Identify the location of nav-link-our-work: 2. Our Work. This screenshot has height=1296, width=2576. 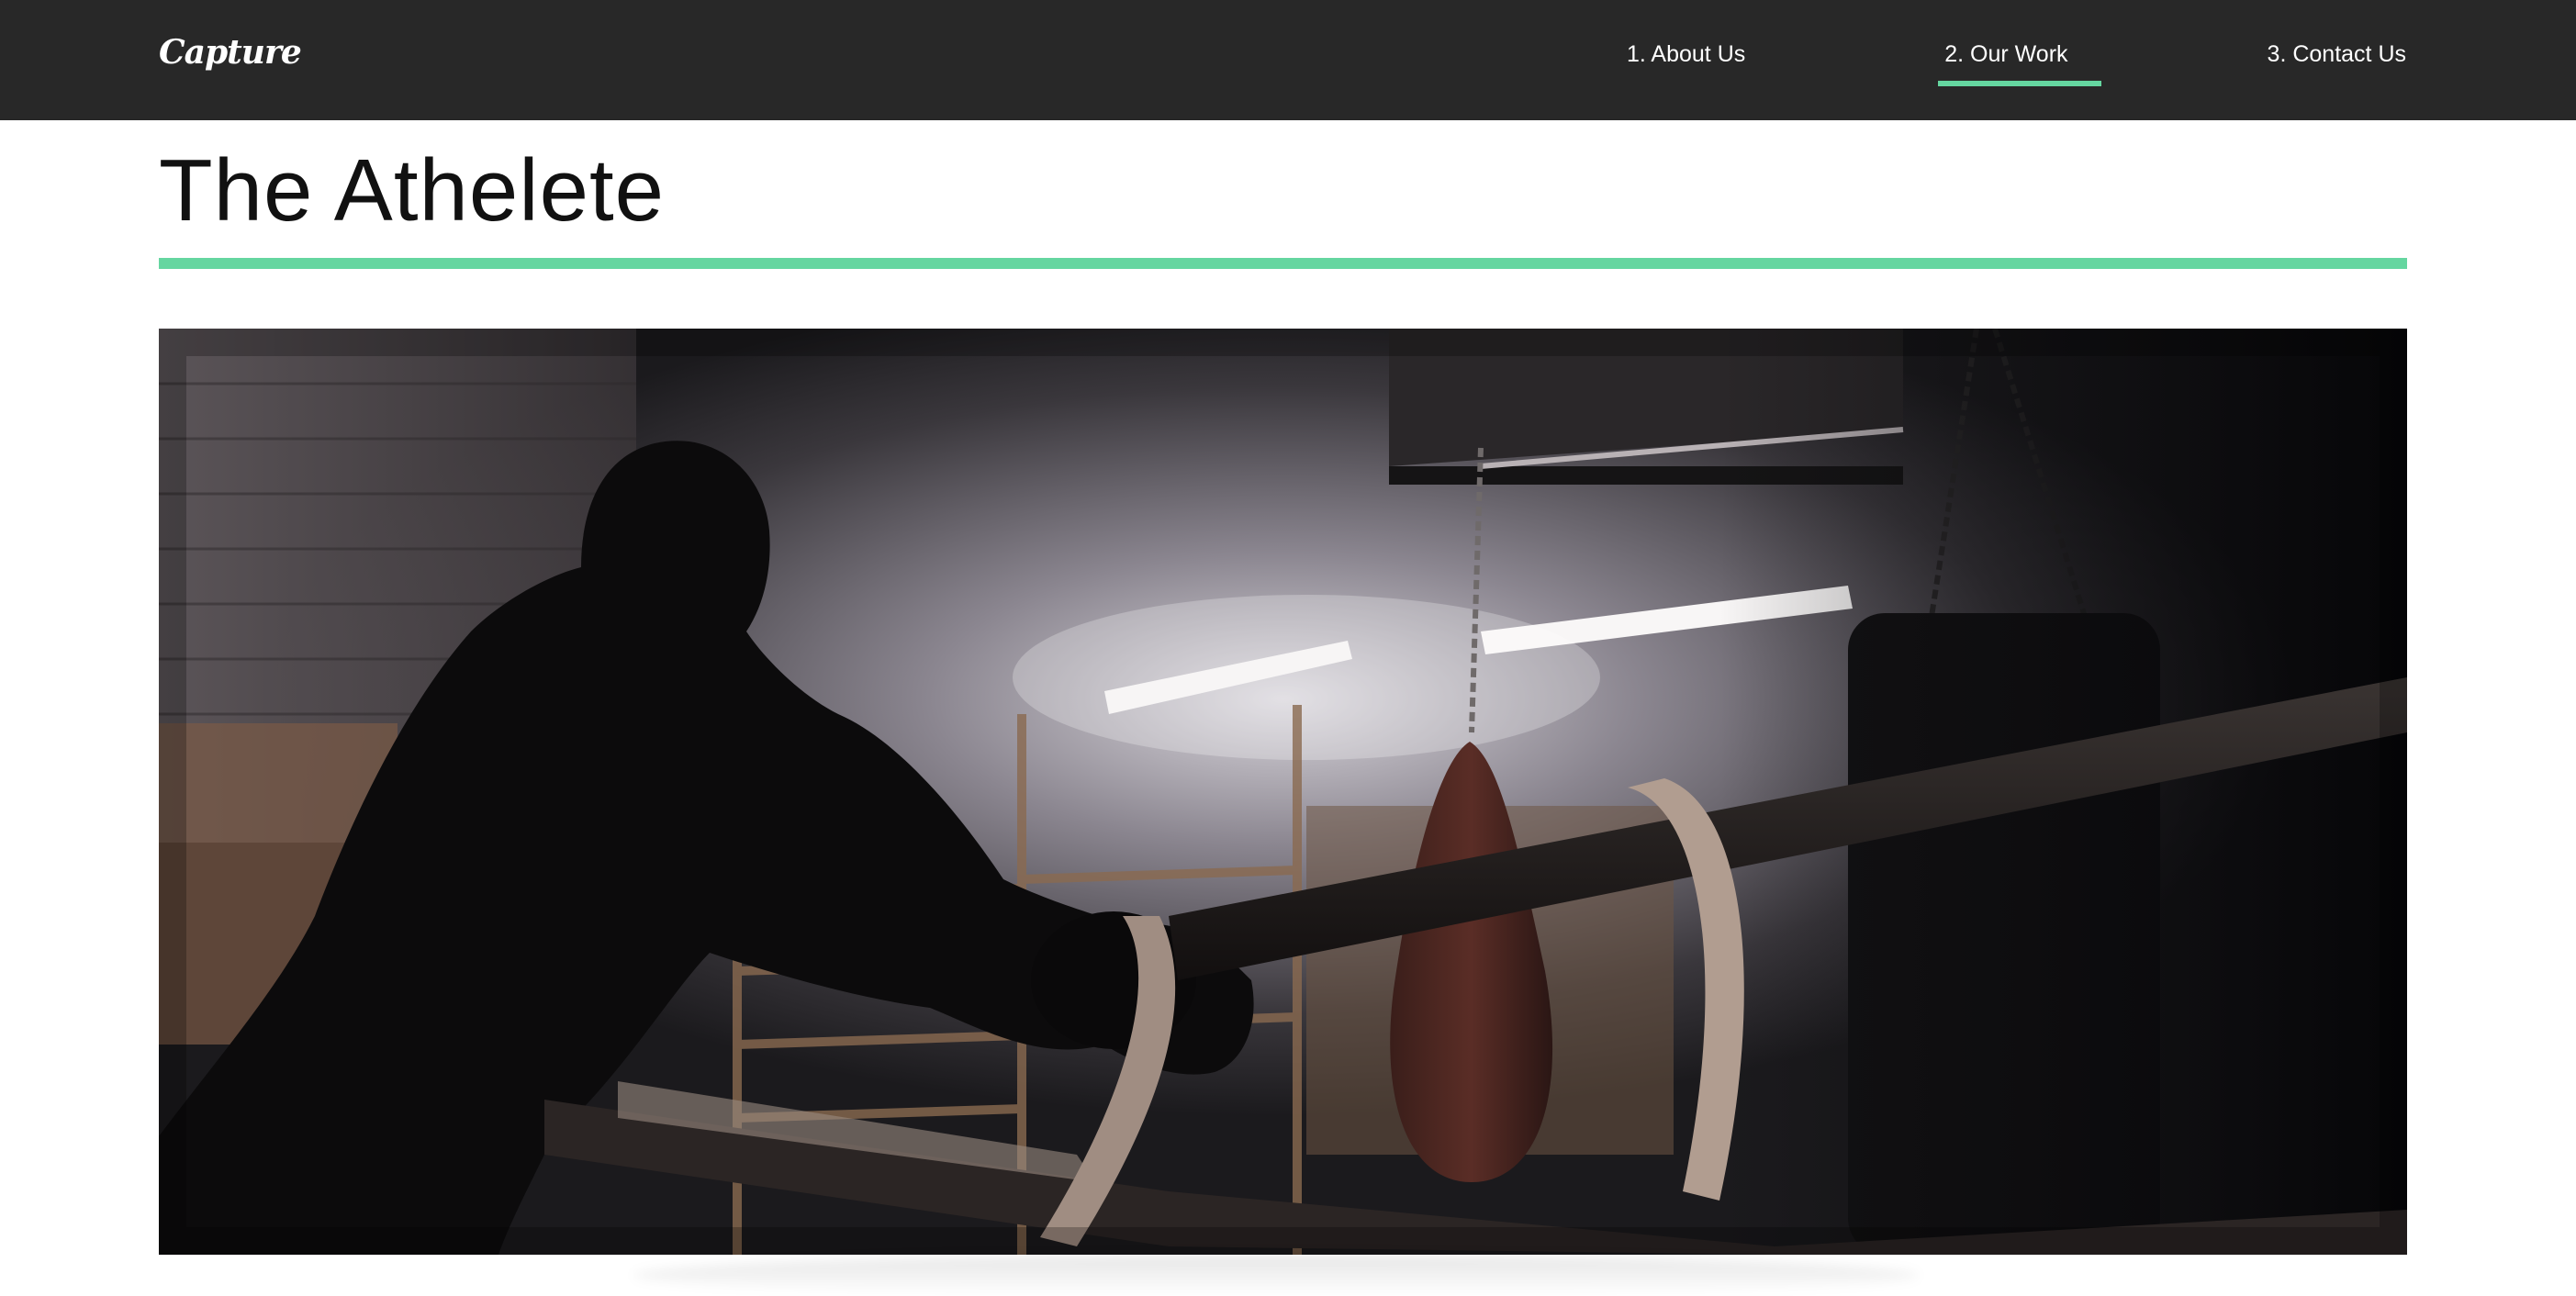
(2019, 43).